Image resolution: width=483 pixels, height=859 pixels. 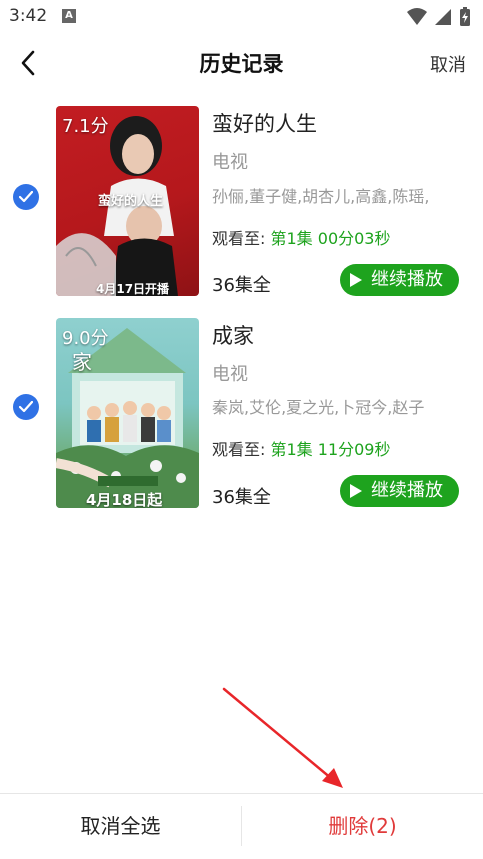 I want to click on signal-icon, so click(x=443, y=17).